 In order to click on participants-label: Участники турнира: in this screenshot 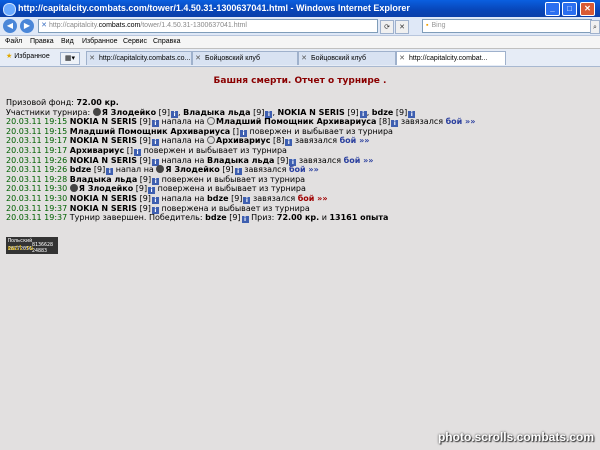, I will do `click(48, 112)`.